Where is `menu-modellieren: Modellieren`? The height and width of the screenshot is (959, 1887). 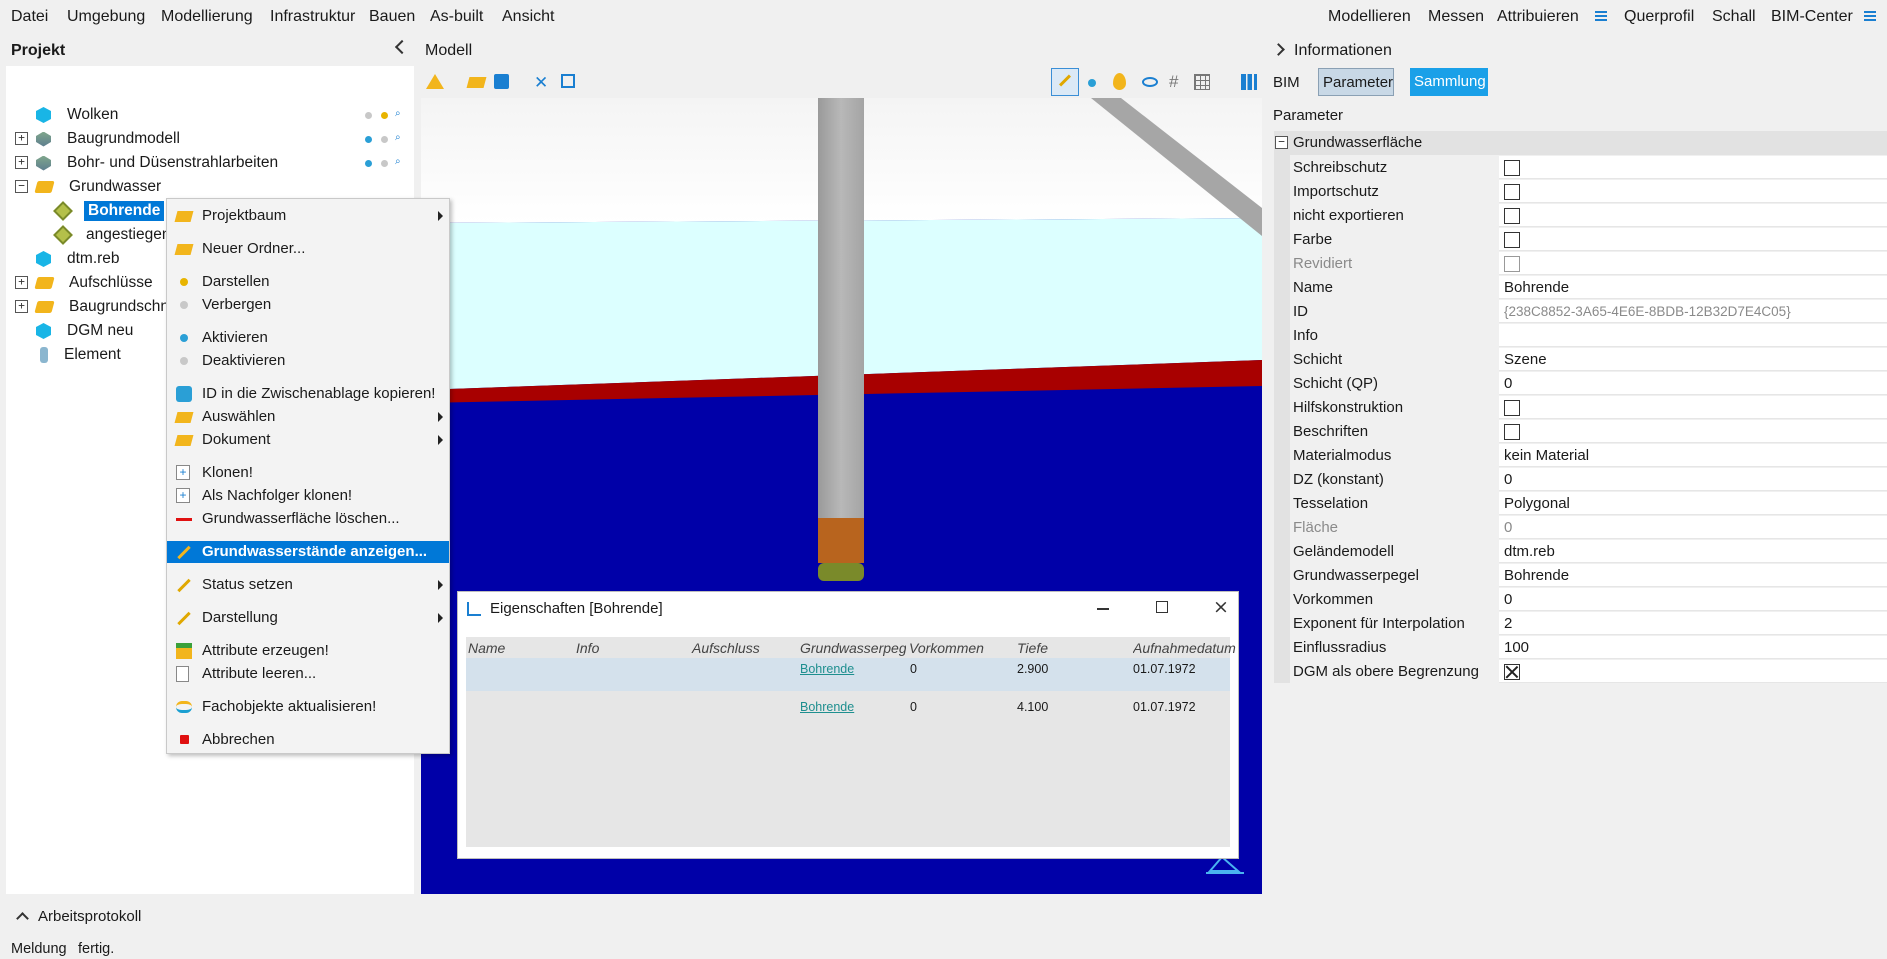 menu-modellieren: Modellieren is located at coordinates (1369, 17).